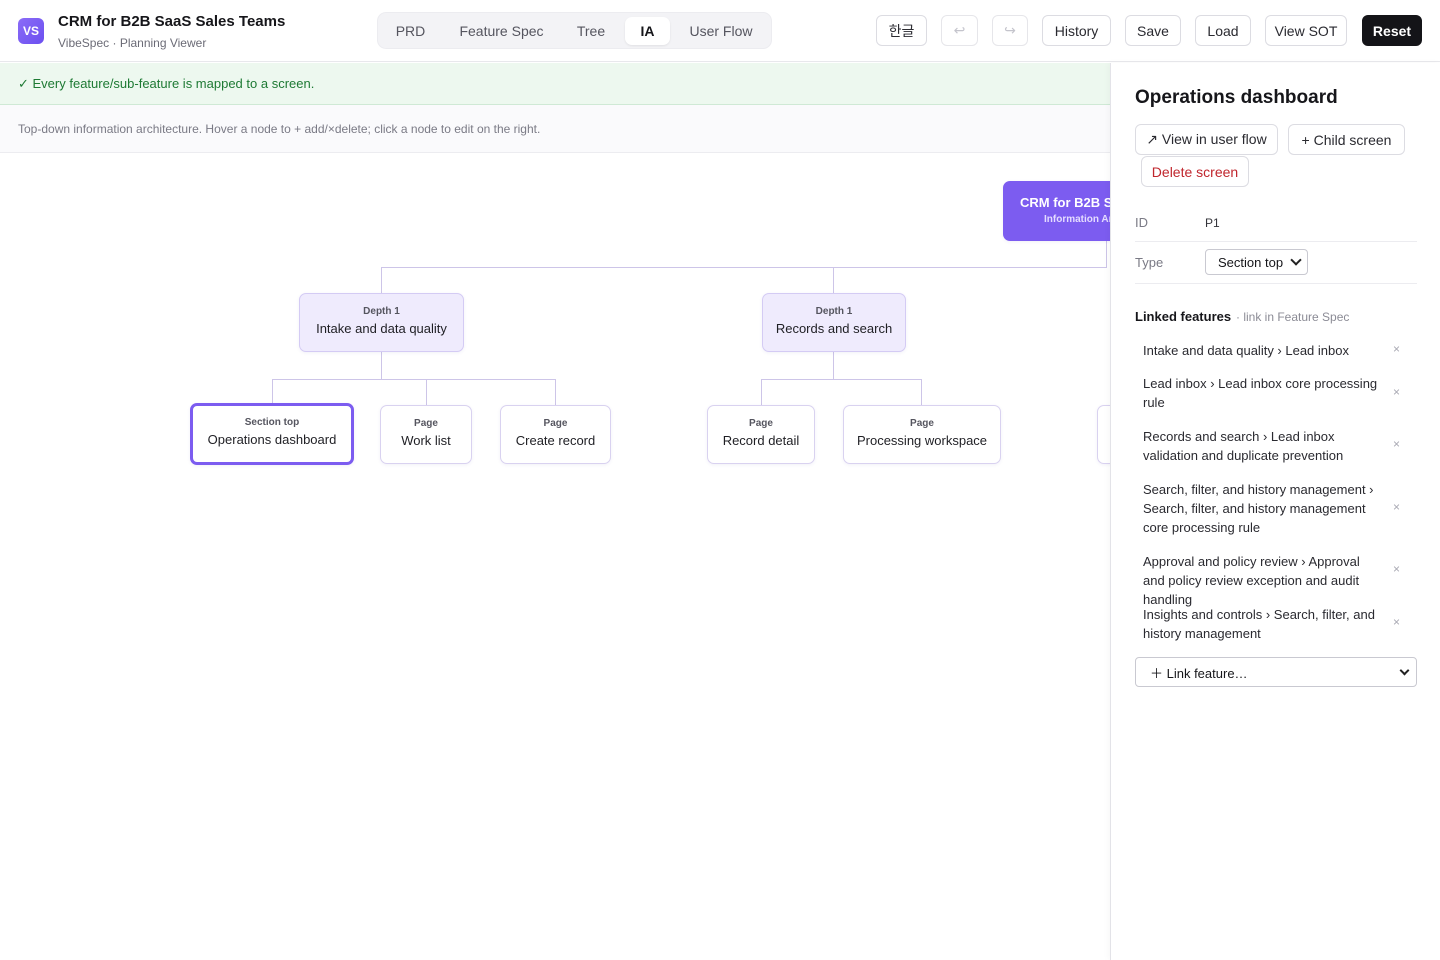  What do you see at coordinates (1251, 262) in the screenshot?
I see `type-select-value: Section top` at bounding box center [1251, 262].